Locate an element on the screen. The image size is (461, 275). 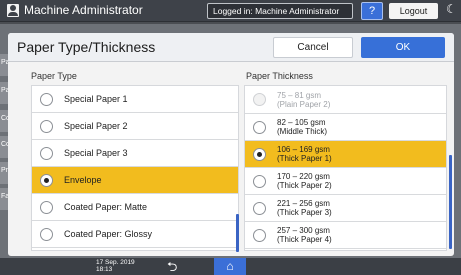
logout-button: Logout is located at coordinates (413, 11).